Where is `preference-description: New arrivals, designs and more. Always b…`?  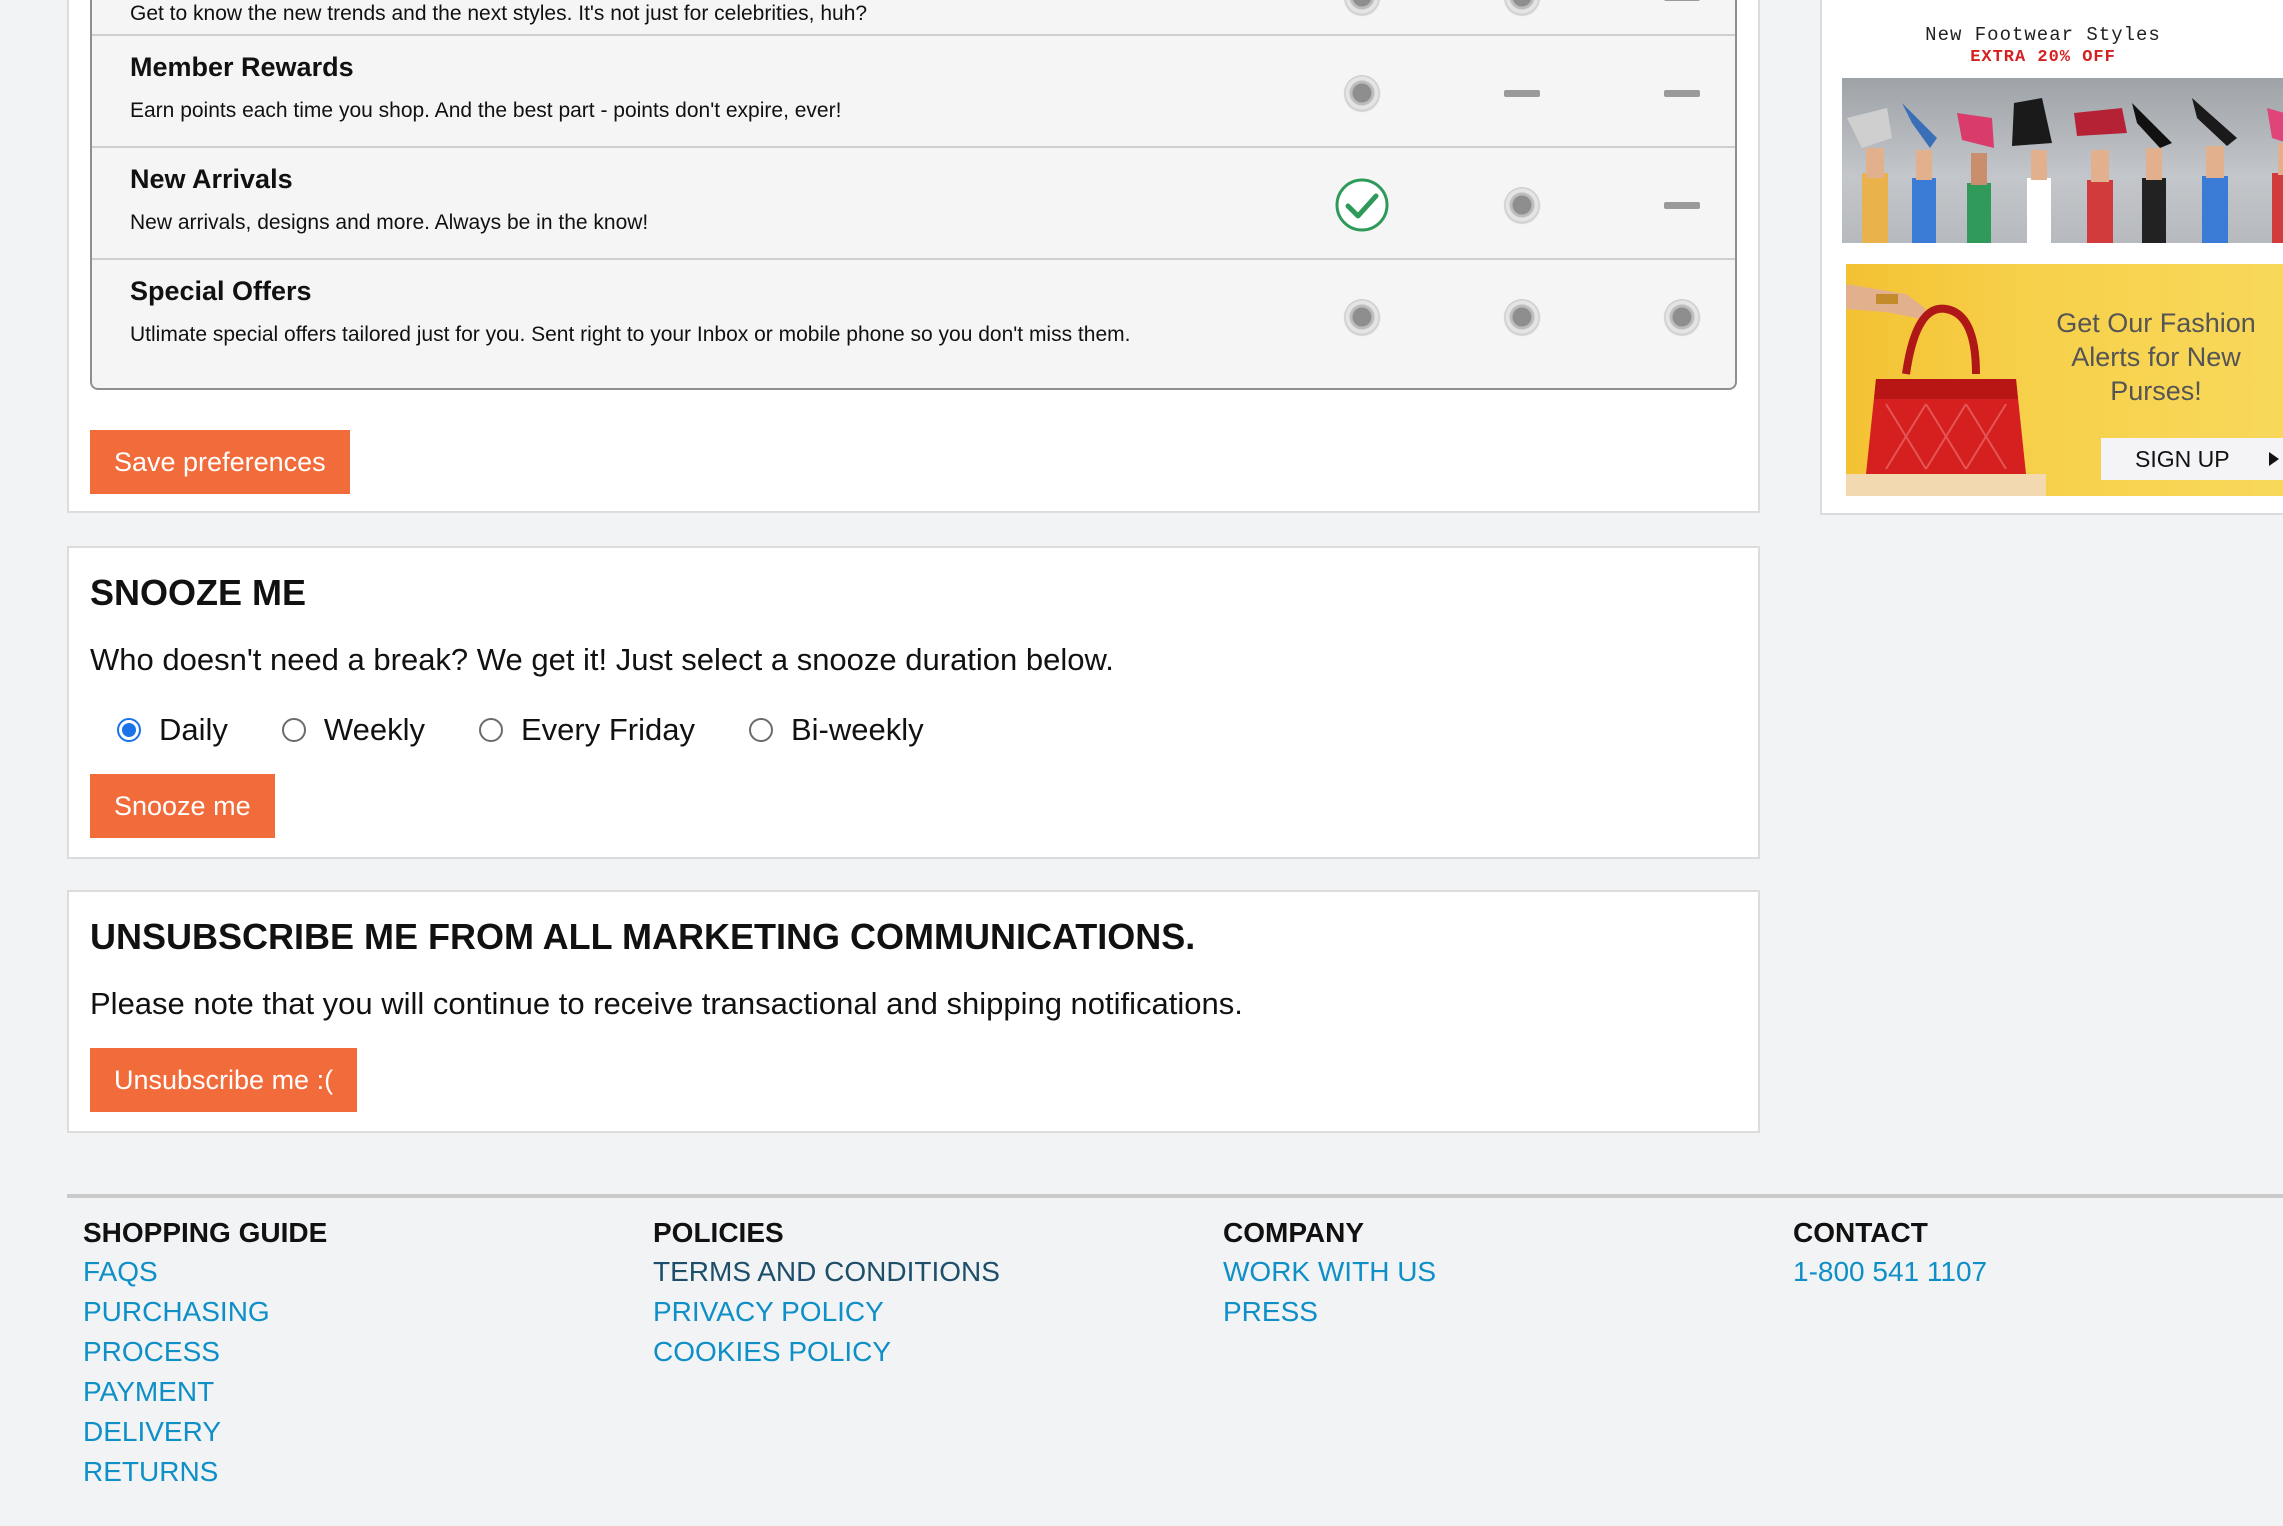 preference-description: New arrivals, designs and more. Always b… is located at coordinates (389, 222).